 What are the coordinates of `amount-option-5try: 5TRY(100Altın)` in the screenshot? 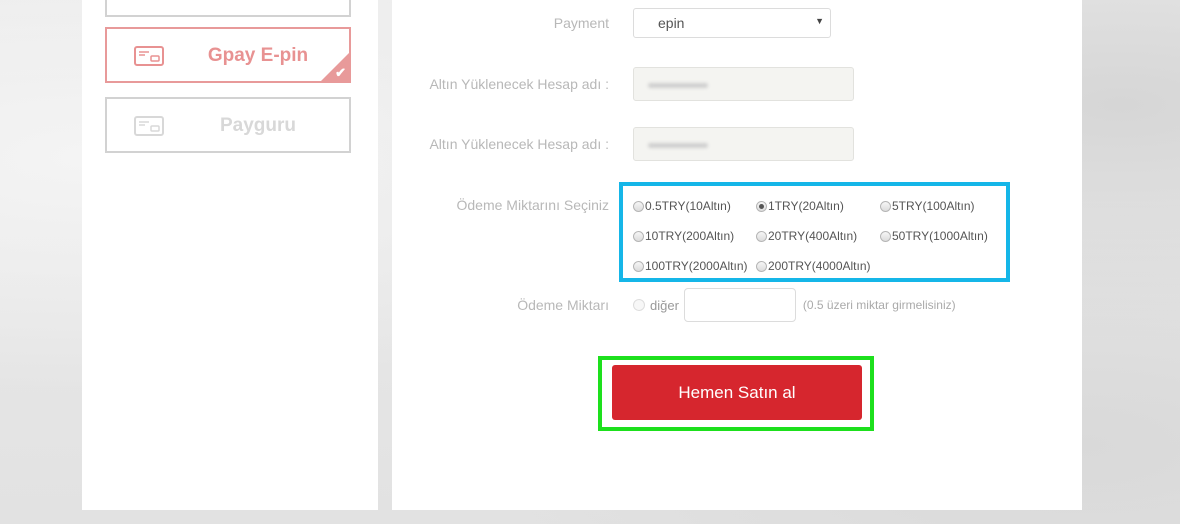 It's located at (927, 206).